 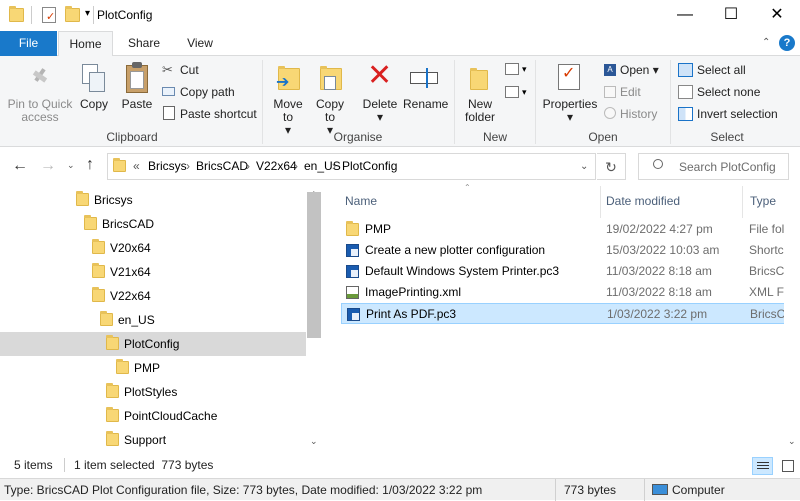 What do you see at coordinates (85, 44) in the screenshot?
I see `tab-home: Home` at bounding box center [85, 44].